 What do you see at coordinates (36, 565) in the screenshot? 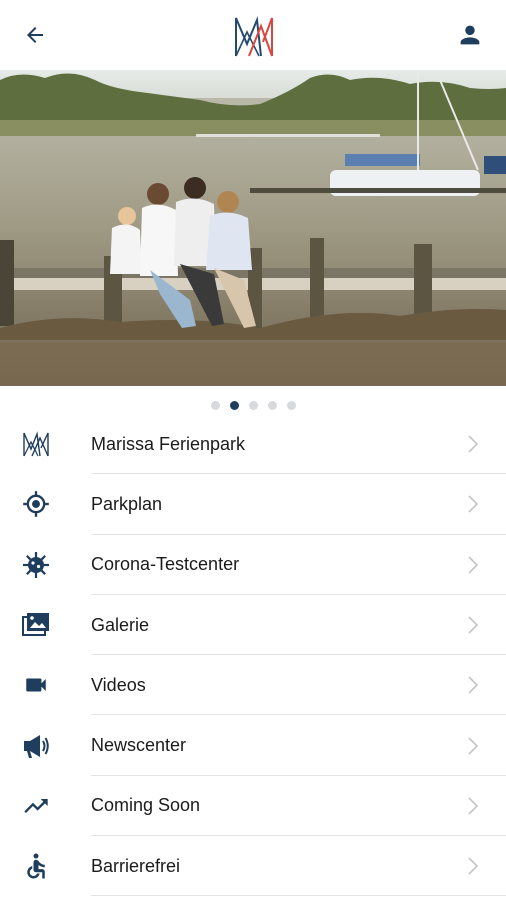
I see `virus-icon` at bounding box center [36, 565].